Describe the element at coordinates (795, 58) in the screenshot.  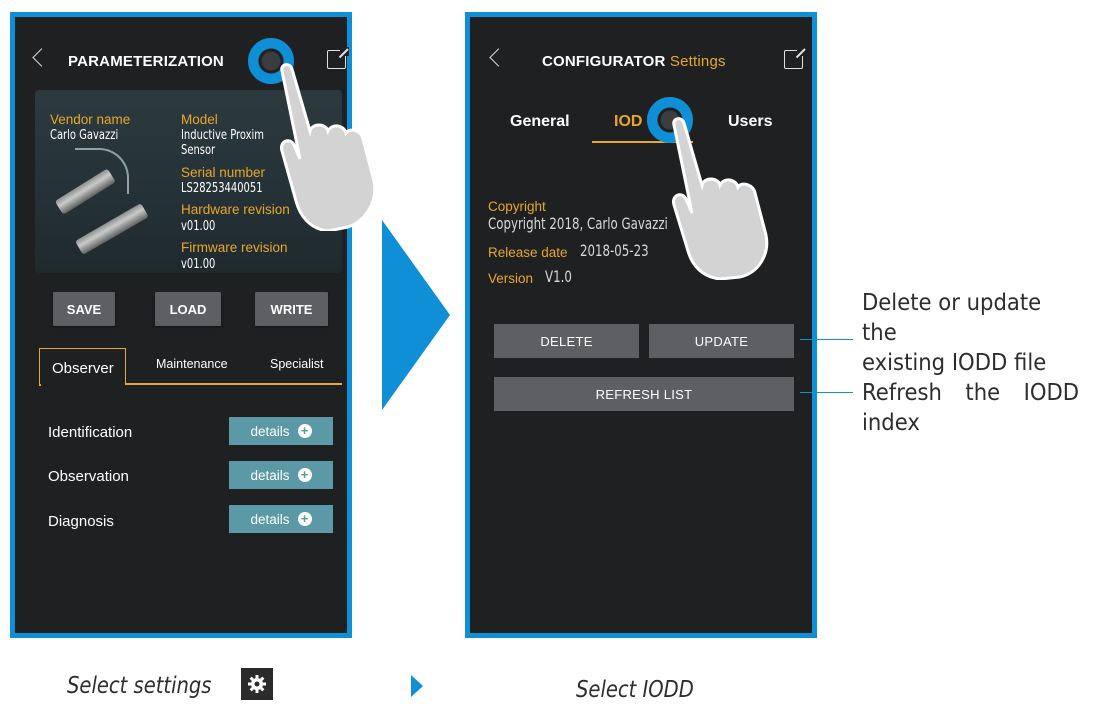
I see `export-icon` at that location.